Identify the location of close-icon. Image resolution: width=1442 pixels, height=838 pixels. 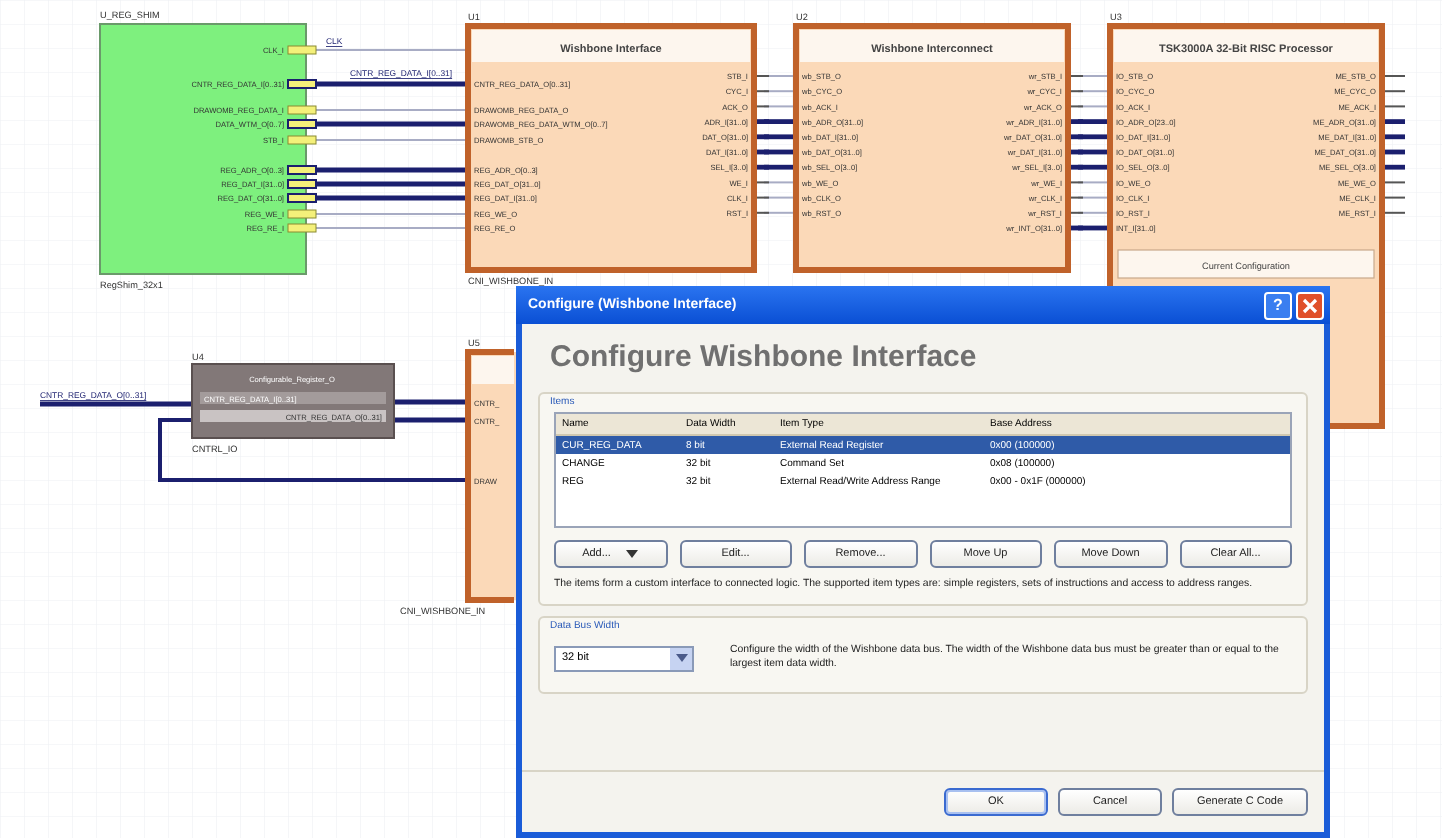
(1310, 305).